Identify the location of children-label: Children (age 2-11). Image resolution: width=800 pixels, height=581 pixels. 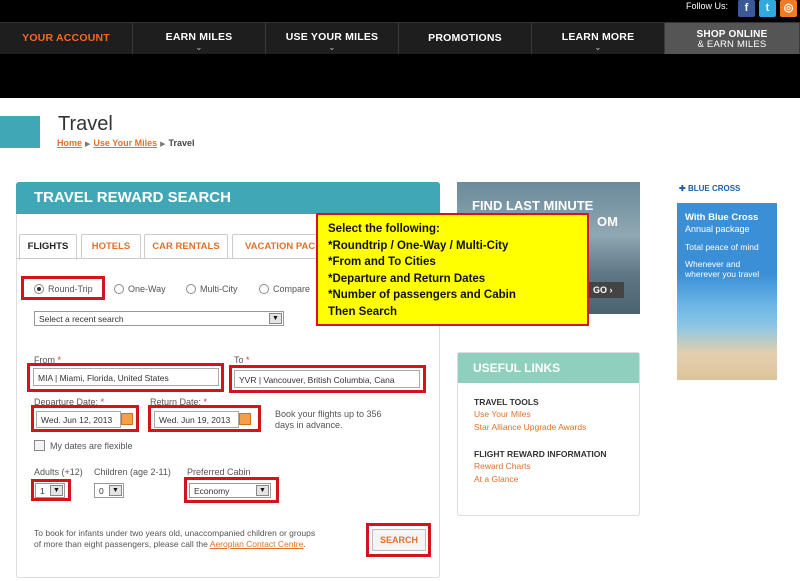
(132, 472).